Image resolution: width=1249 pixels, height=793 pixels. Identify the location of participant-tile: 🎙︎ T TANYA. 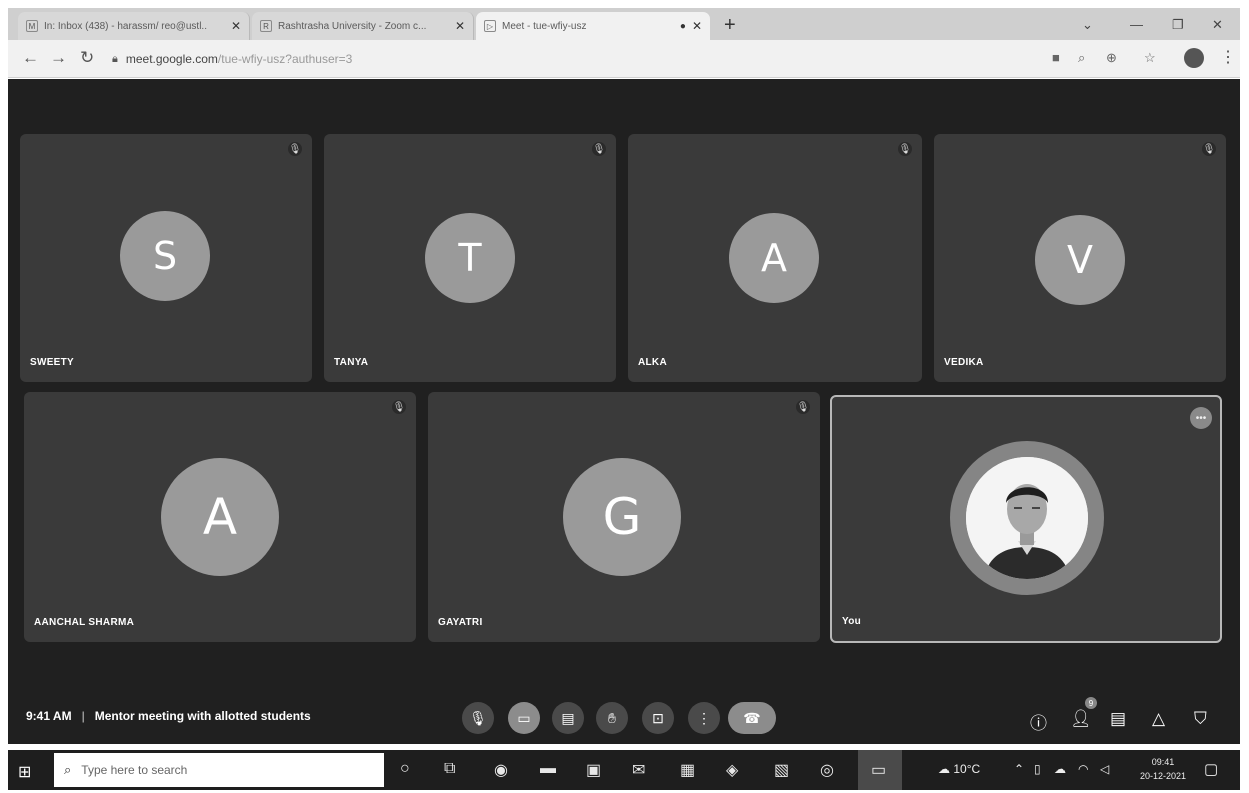
(470, 258).